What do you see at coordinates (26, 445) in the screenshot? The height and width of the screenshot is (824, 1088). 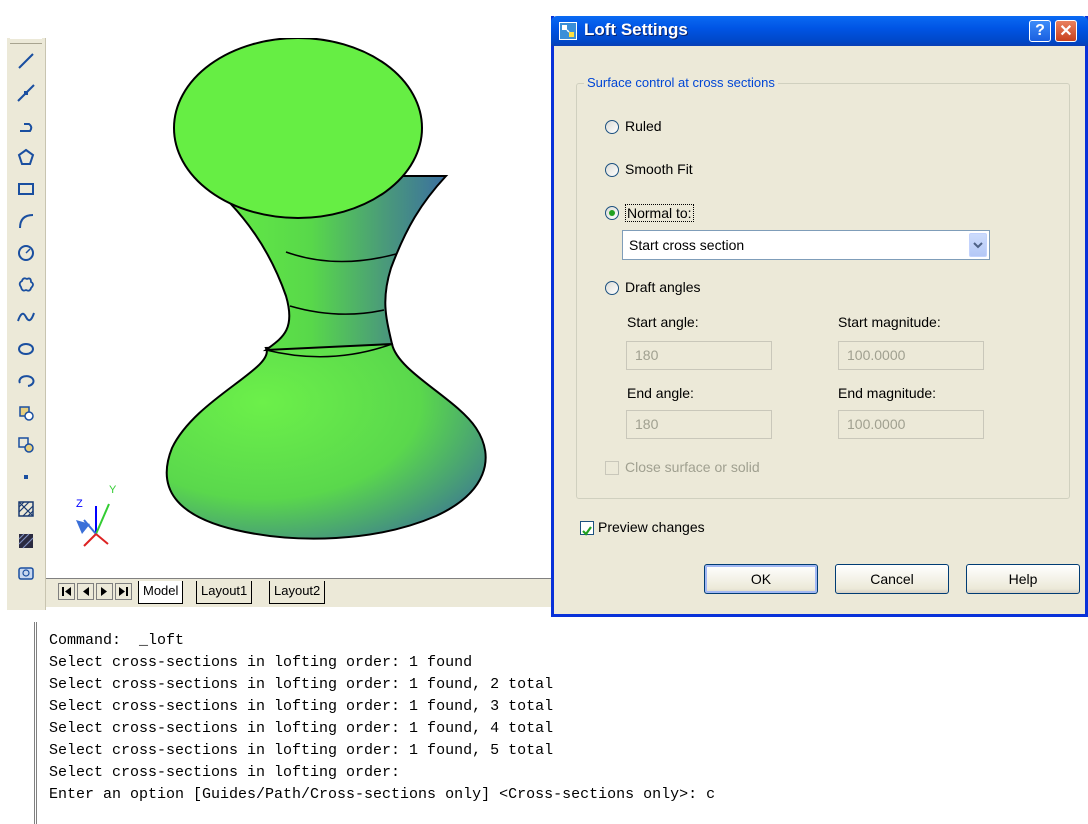 I see `make-block-icon` at bounding box center [26, 445].